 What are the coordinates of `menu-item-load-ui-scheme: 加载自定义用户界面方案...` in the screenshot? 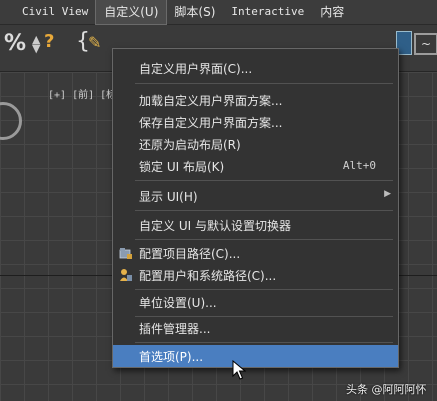 It's located at (255, 100).